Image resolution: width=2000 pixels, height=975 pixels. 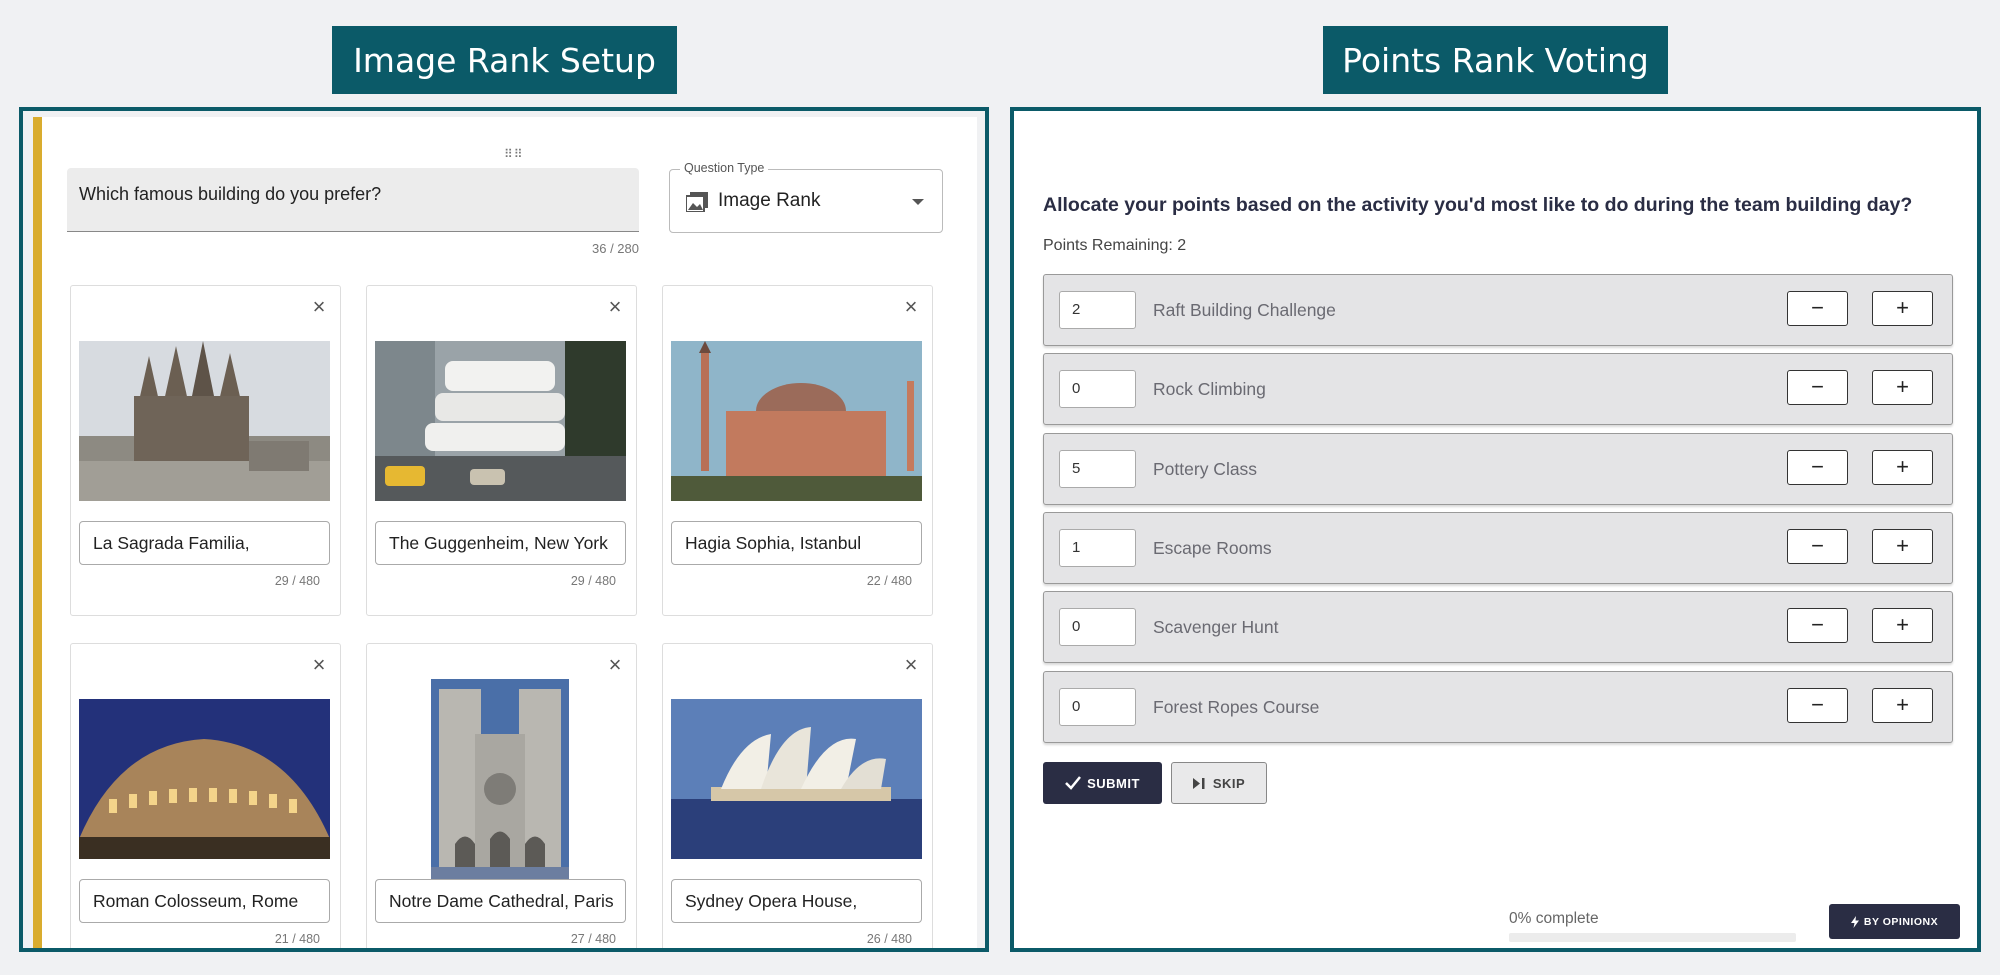 What do you see at coordinates (1554, 918) in the screenshot?
I see `progress-text: 0% complete` at bounding box center [1554, 918].